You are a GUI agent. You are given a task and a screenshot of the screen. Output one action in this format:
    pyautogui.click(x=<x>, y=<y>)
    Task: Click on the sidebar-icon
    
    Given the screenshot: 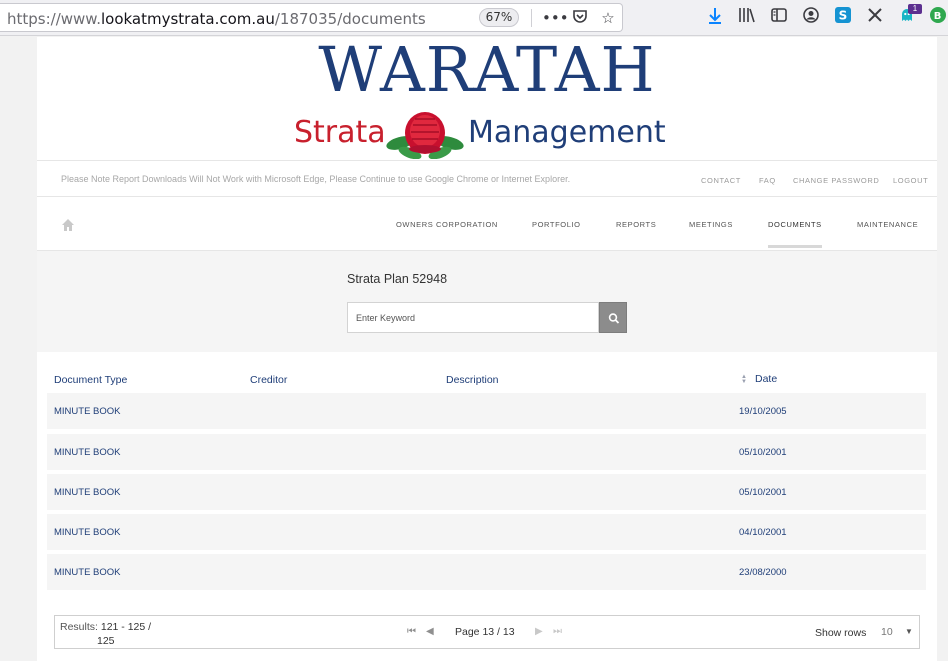 What is the action you would take?
    pyautogui.click(x=779, y=17)
    